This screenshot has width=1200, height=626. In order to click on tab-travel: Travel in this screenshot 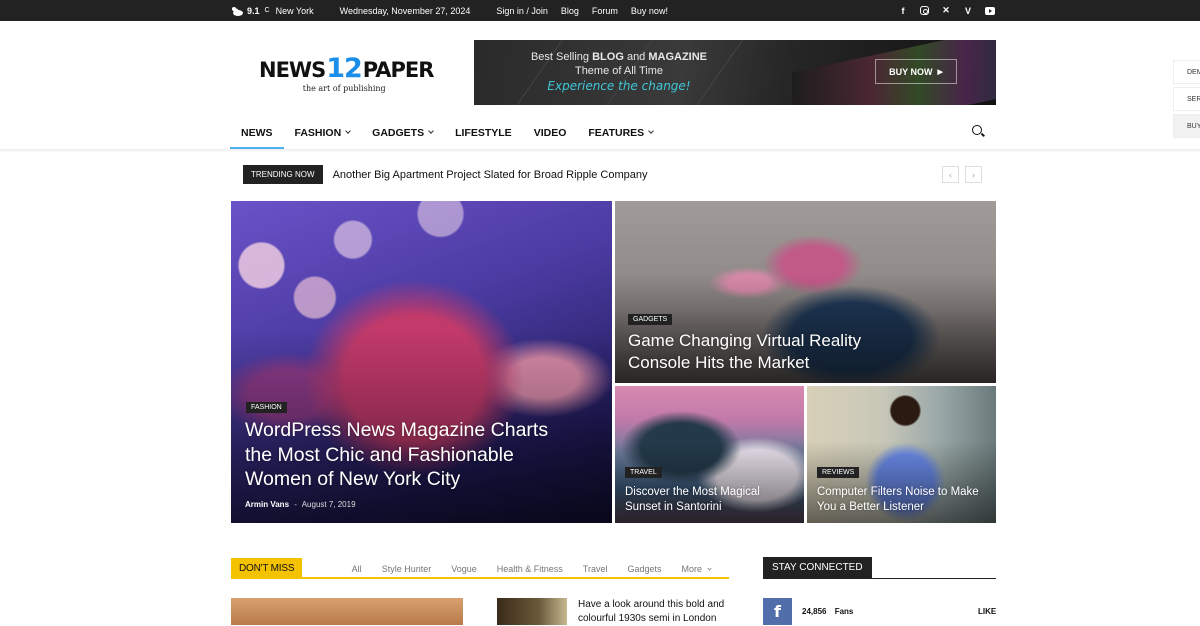, I will do `click(595, 569)`.